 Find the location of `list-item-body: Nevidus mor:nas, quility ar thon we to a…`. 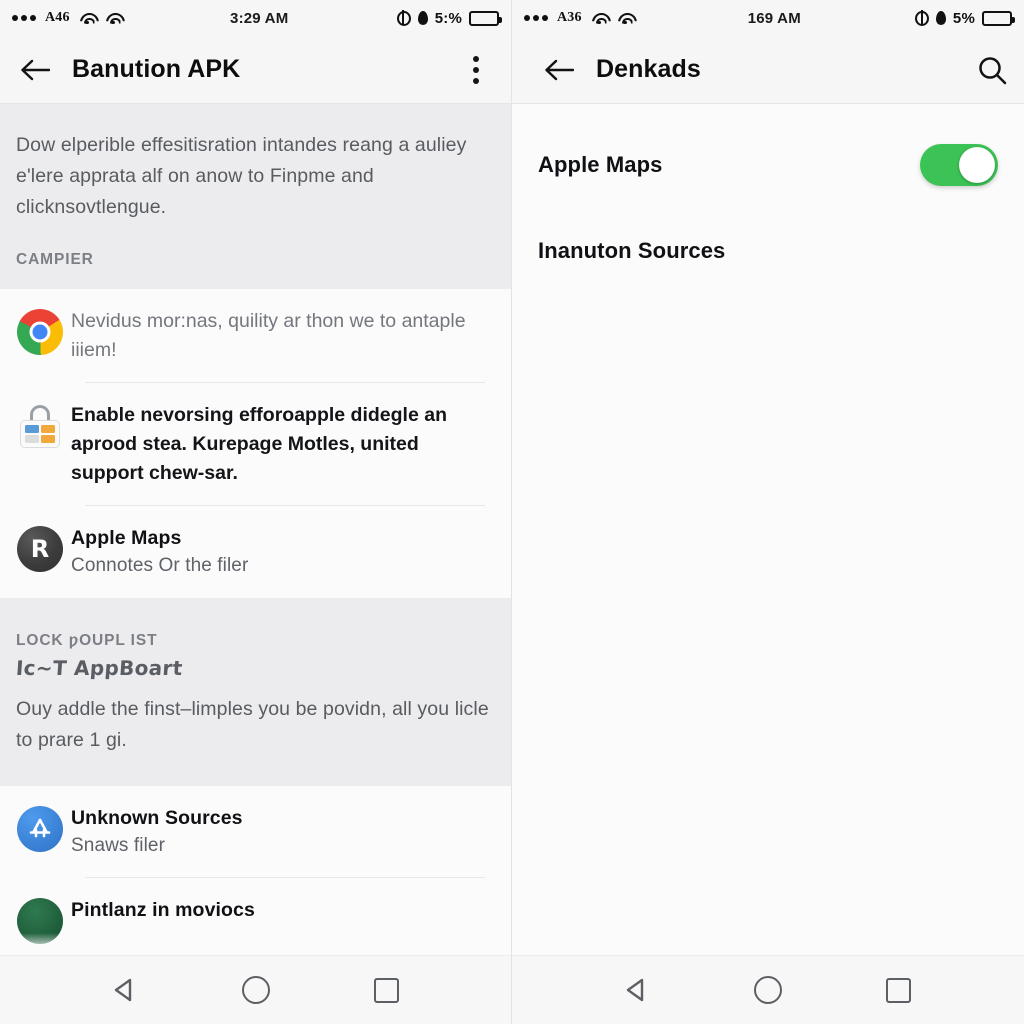

list-item-body: Nevidus mor:nas, quility ar thon we to a… is located at coordinates (268, 335).